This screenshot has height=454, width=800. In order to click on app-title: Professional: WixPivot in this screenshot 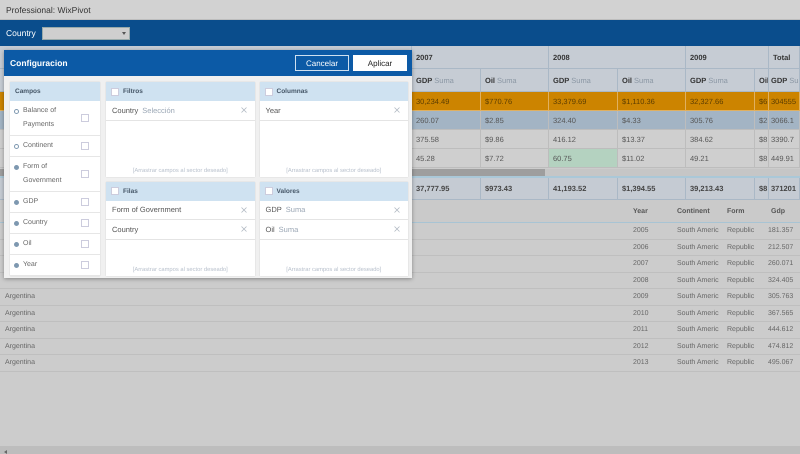, I will do `click(48, 9)`.